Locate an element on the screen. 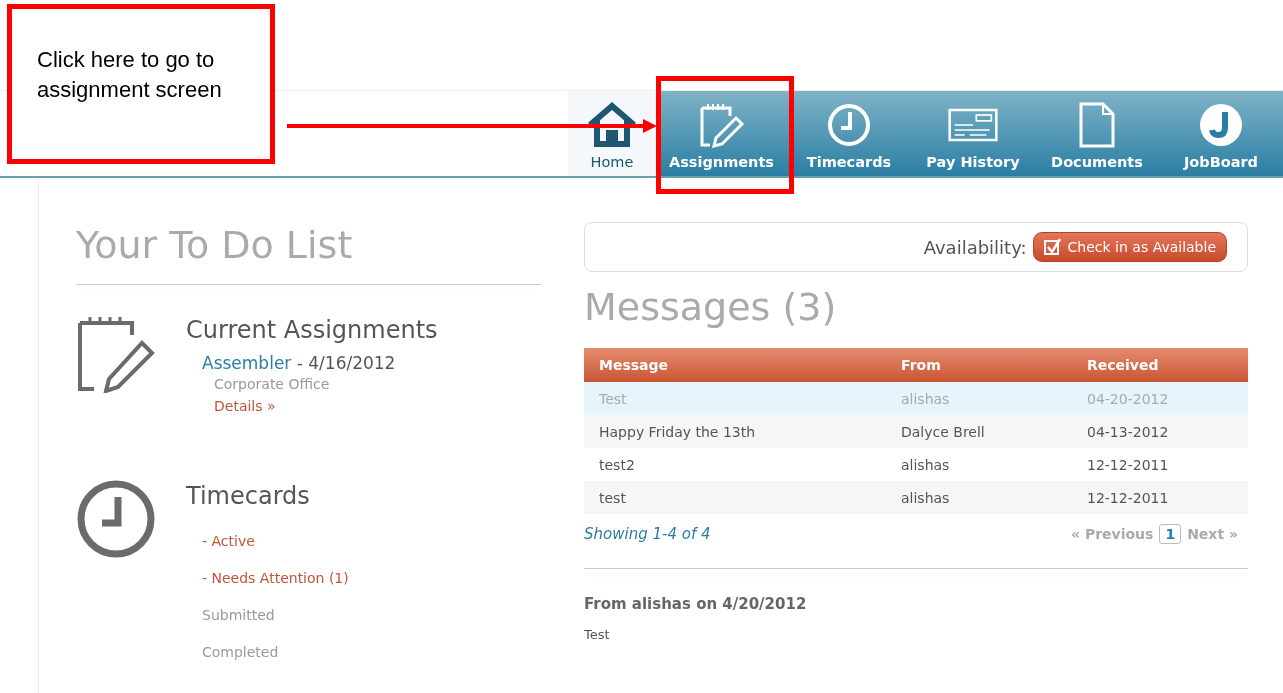 The width and height of the screenshot is (1283, 693). checkbox-icon is located at coordinates (1052, 247).